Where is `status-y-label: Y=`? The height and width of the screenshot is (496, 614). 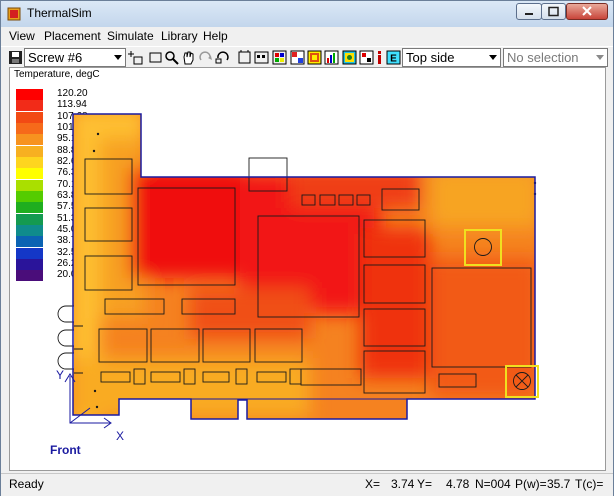
status-y-label: Y= is located at coordinates (425, 484).